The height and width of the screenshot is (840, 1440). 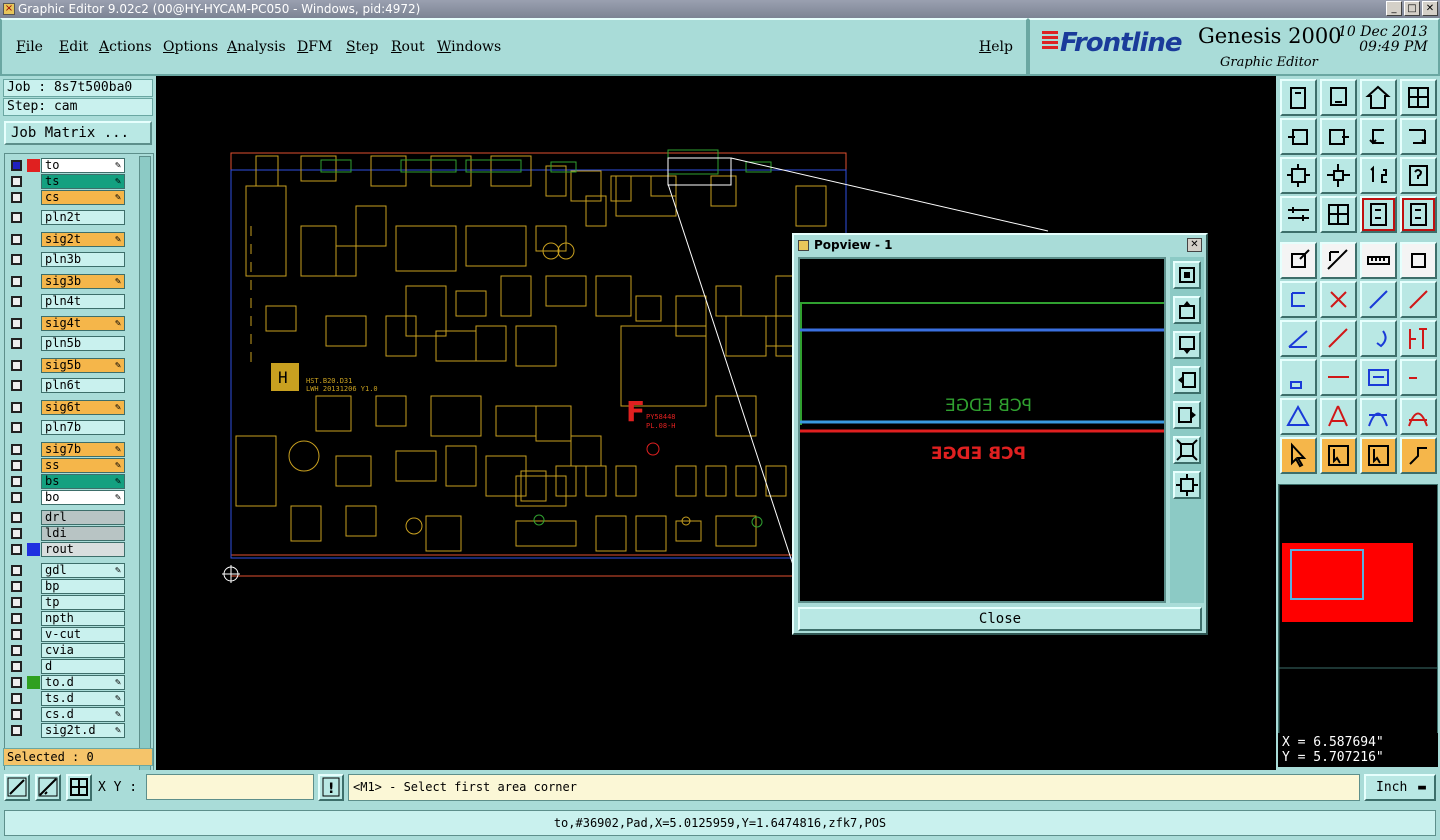 What do you see at coordinates (79, 787) in the screenshot?
I see `grid-snap-icon` at bounding box center [79, 787].